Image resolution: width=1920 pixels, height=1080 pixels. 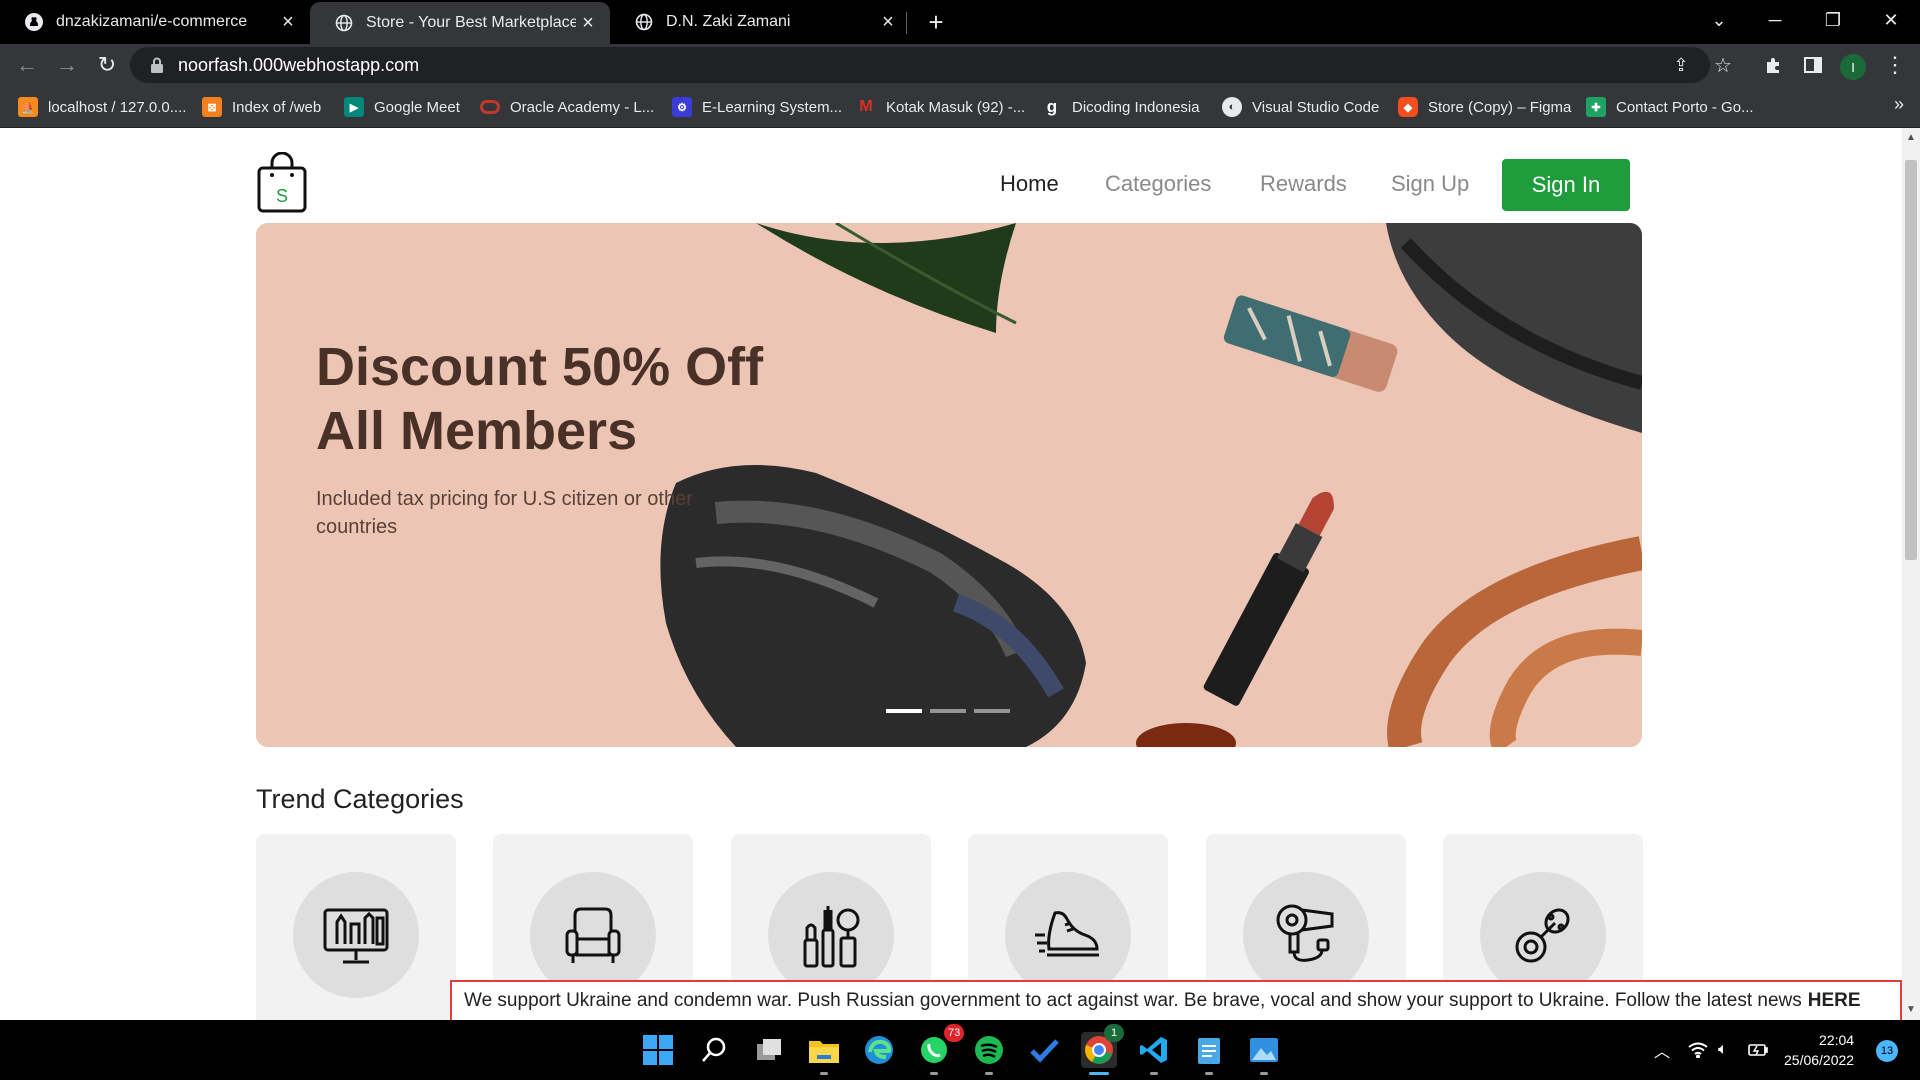 I want to click on scrollbar-thumb, so click(x=1911, y=360).